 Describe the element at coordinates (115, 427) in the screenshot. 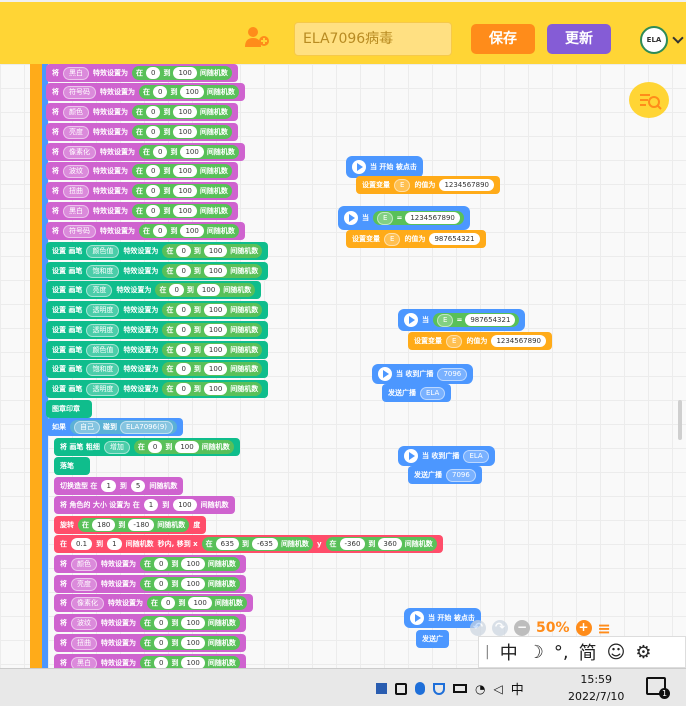

I see `if-block: 如果 自己 碰到 ELA7096(9)` at that location.